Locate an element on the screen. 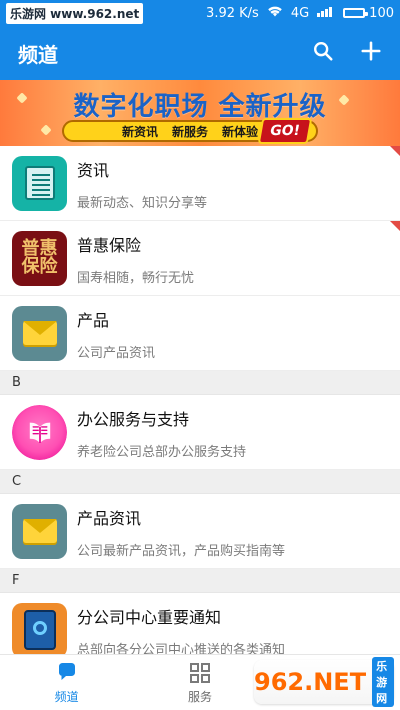 The width and height of the screenshot is (400, 710). banner-headline: 数字化职场 全新升级 is located at coordinates (200, 107).